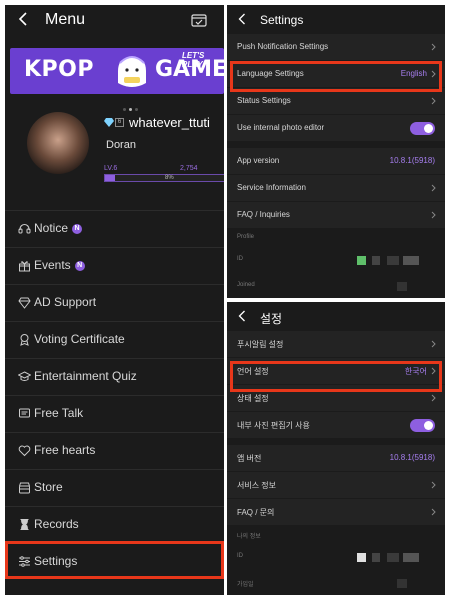 The height and width of the screenshot is (600, 450). I want to click on settings-header: Settings, so click(336, 20).